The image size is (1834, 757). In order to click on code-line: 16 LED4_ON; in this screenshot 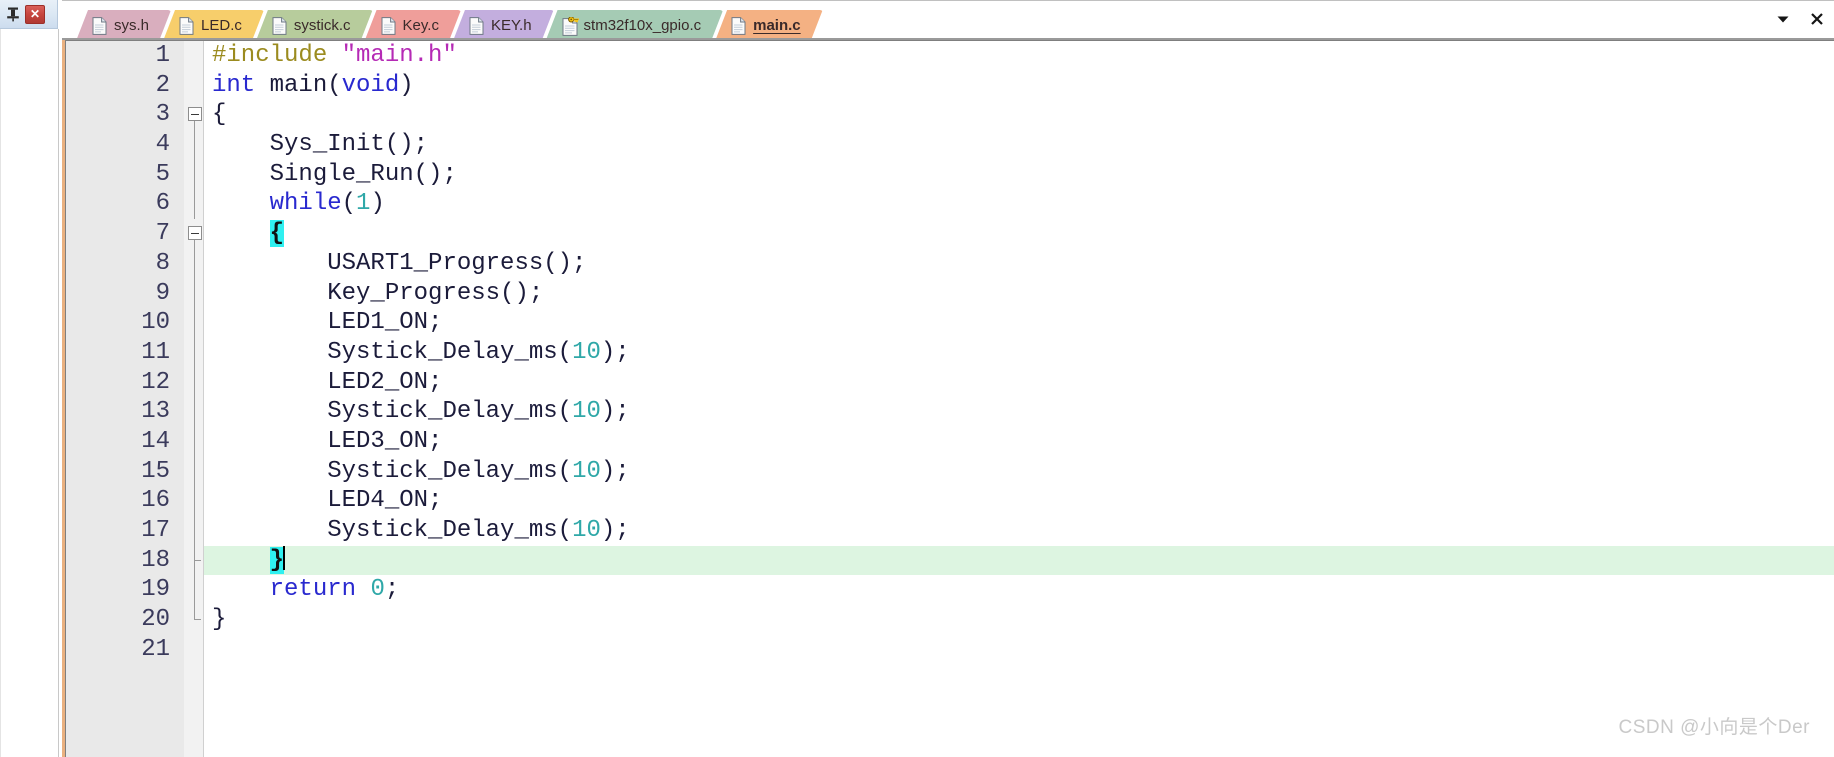, I will do `click(950, 501)`.